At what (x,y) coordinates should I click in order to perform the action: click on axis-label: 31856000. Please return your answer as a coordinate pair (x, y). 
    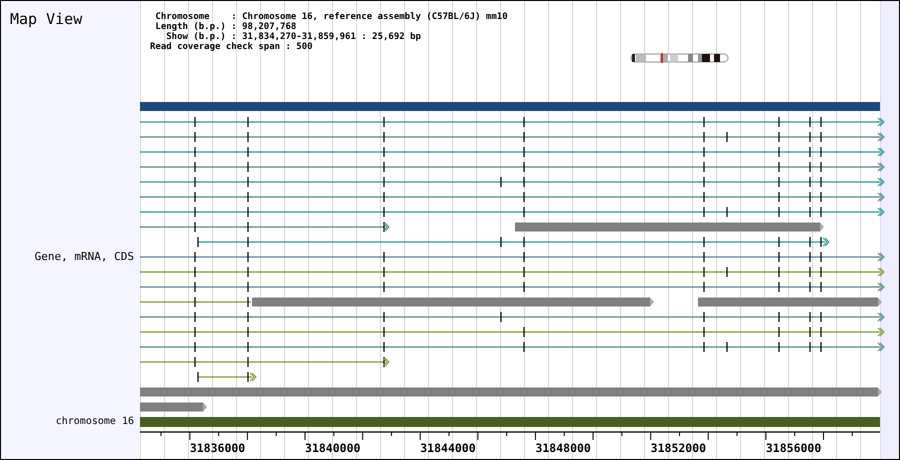
    Looking at the image, I should click on (794, 448).